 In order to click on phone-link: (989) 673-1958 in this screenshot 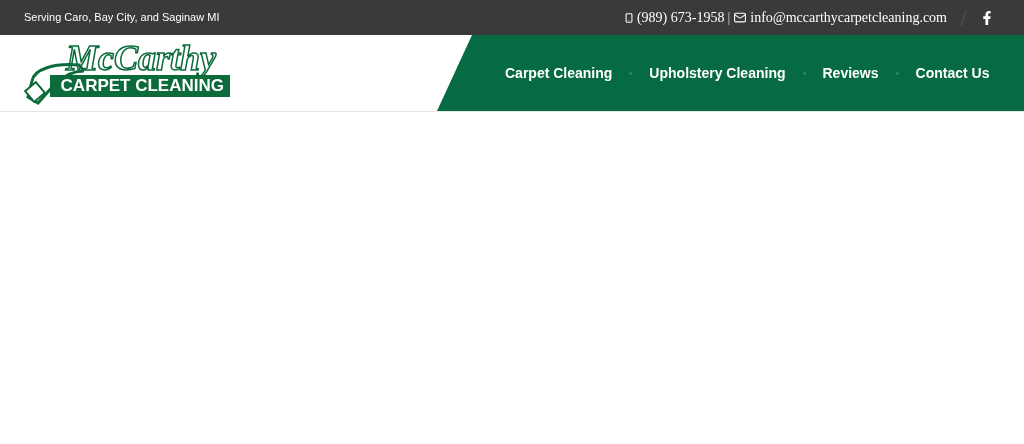, I will do `click(680, 17)`.